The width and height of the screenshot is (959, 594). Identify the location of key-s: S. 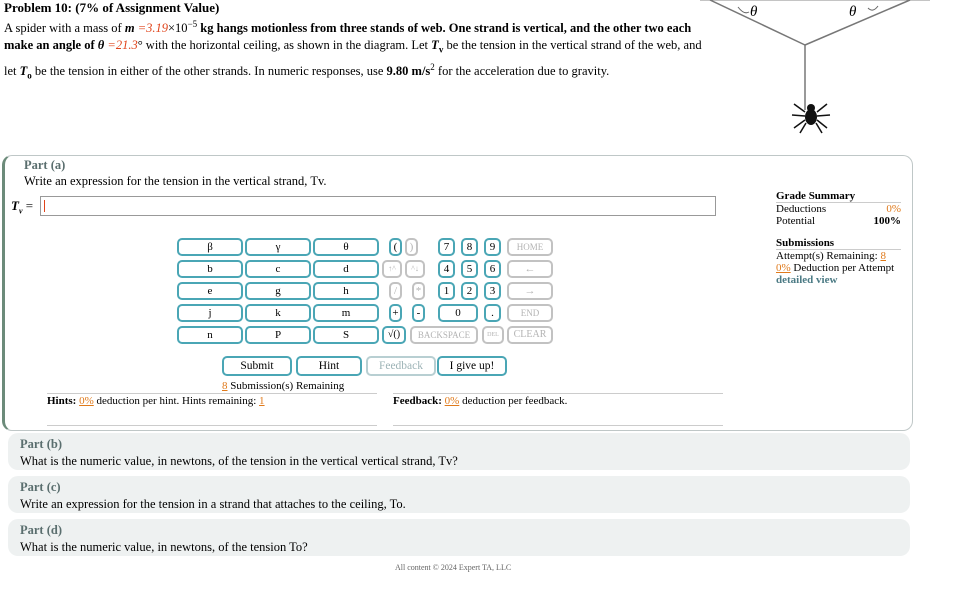
(346, 335).